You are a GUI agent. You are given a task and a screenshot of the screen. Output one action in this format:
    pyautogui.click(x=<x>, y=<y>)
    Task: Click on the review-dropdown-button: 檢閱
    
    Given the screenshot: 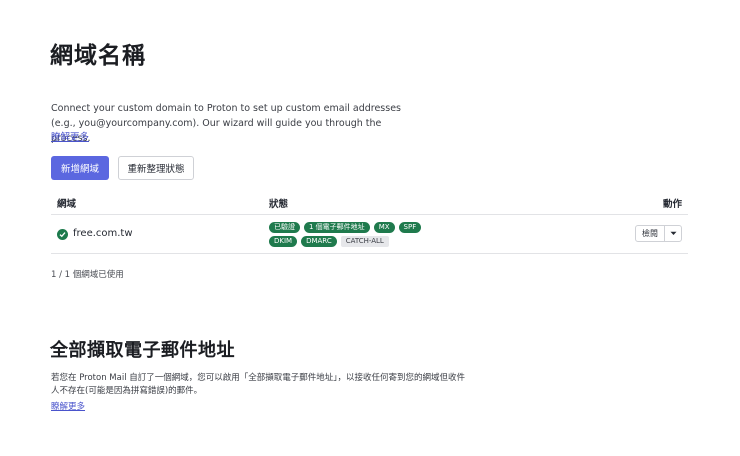 What is the action you would take?
    pyautogui.click(x=658, y=233)
    